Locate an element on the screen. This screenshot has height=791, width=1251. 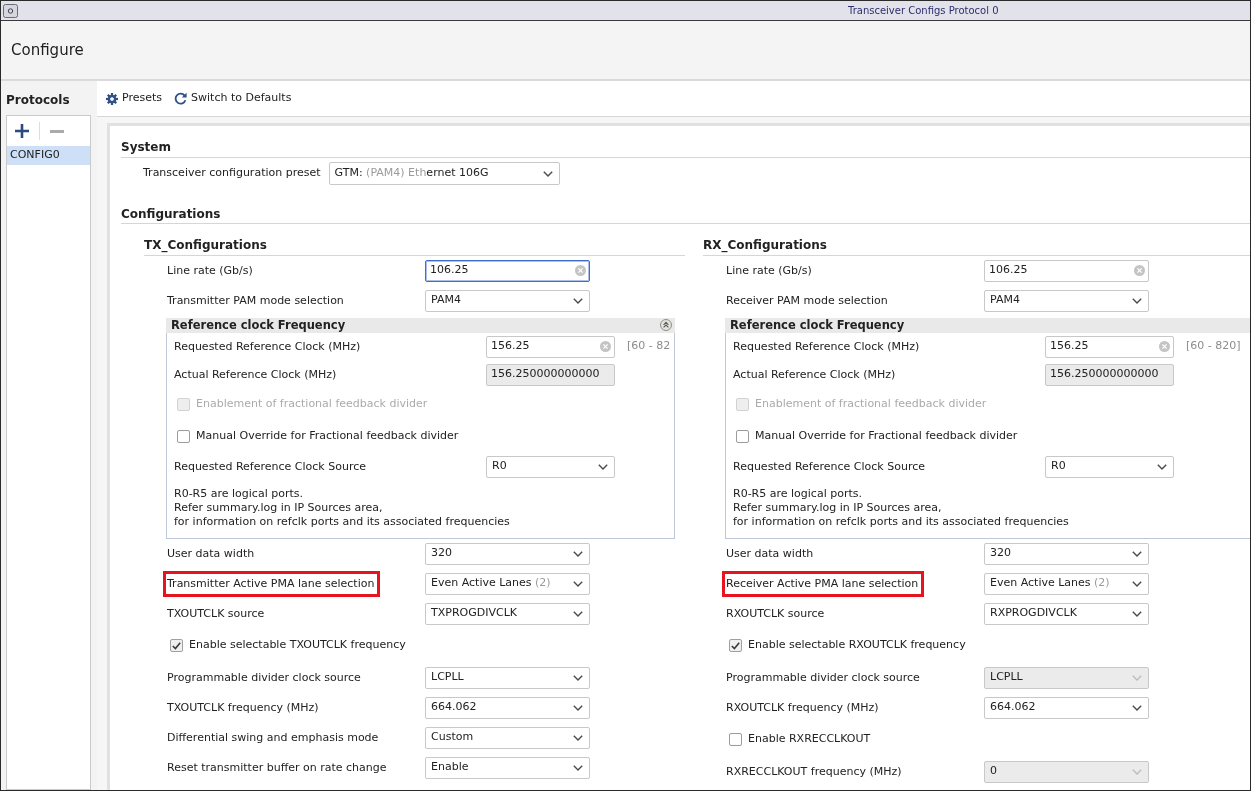
dropdown: Enable is located at coordinates (507, 767).